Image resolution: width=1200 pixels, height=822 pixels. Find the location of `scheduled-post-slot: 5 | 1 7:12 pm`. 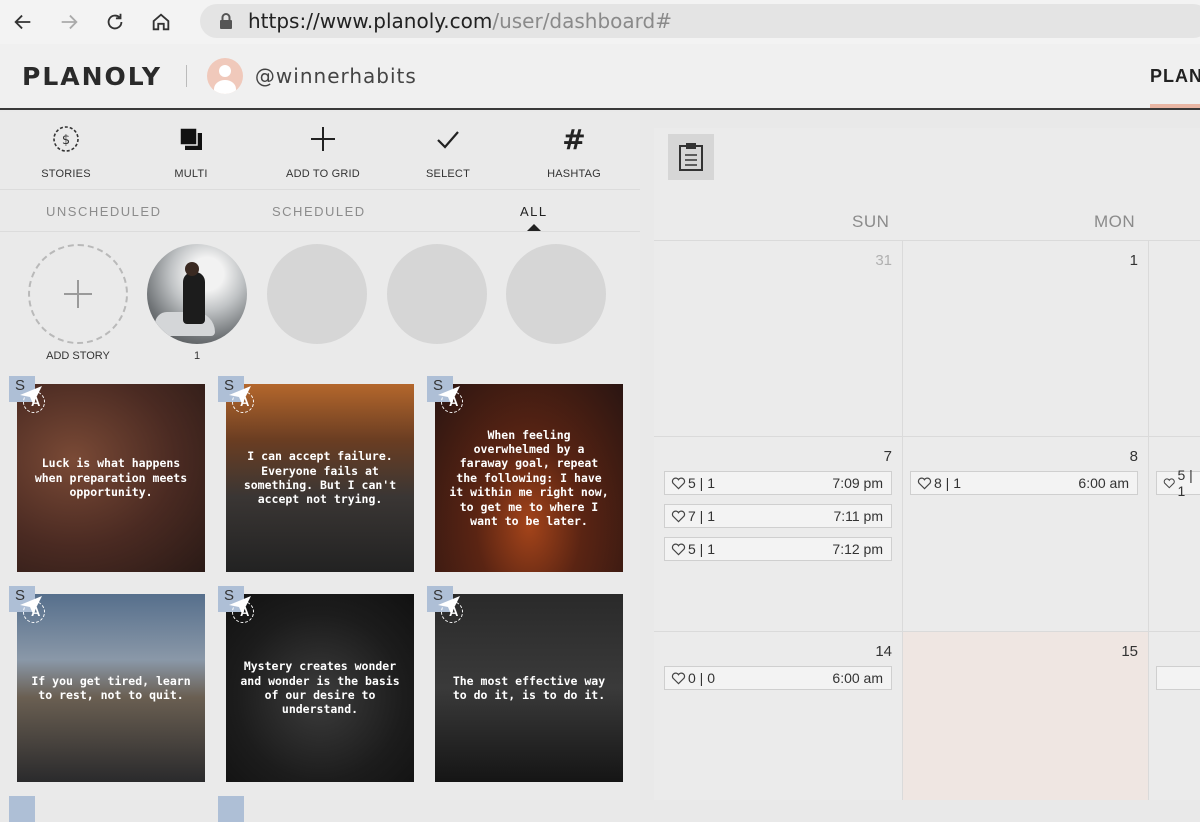

scheduled-post-slot: 5 | 1 7:12 pm is located at coordinates (778, 549).